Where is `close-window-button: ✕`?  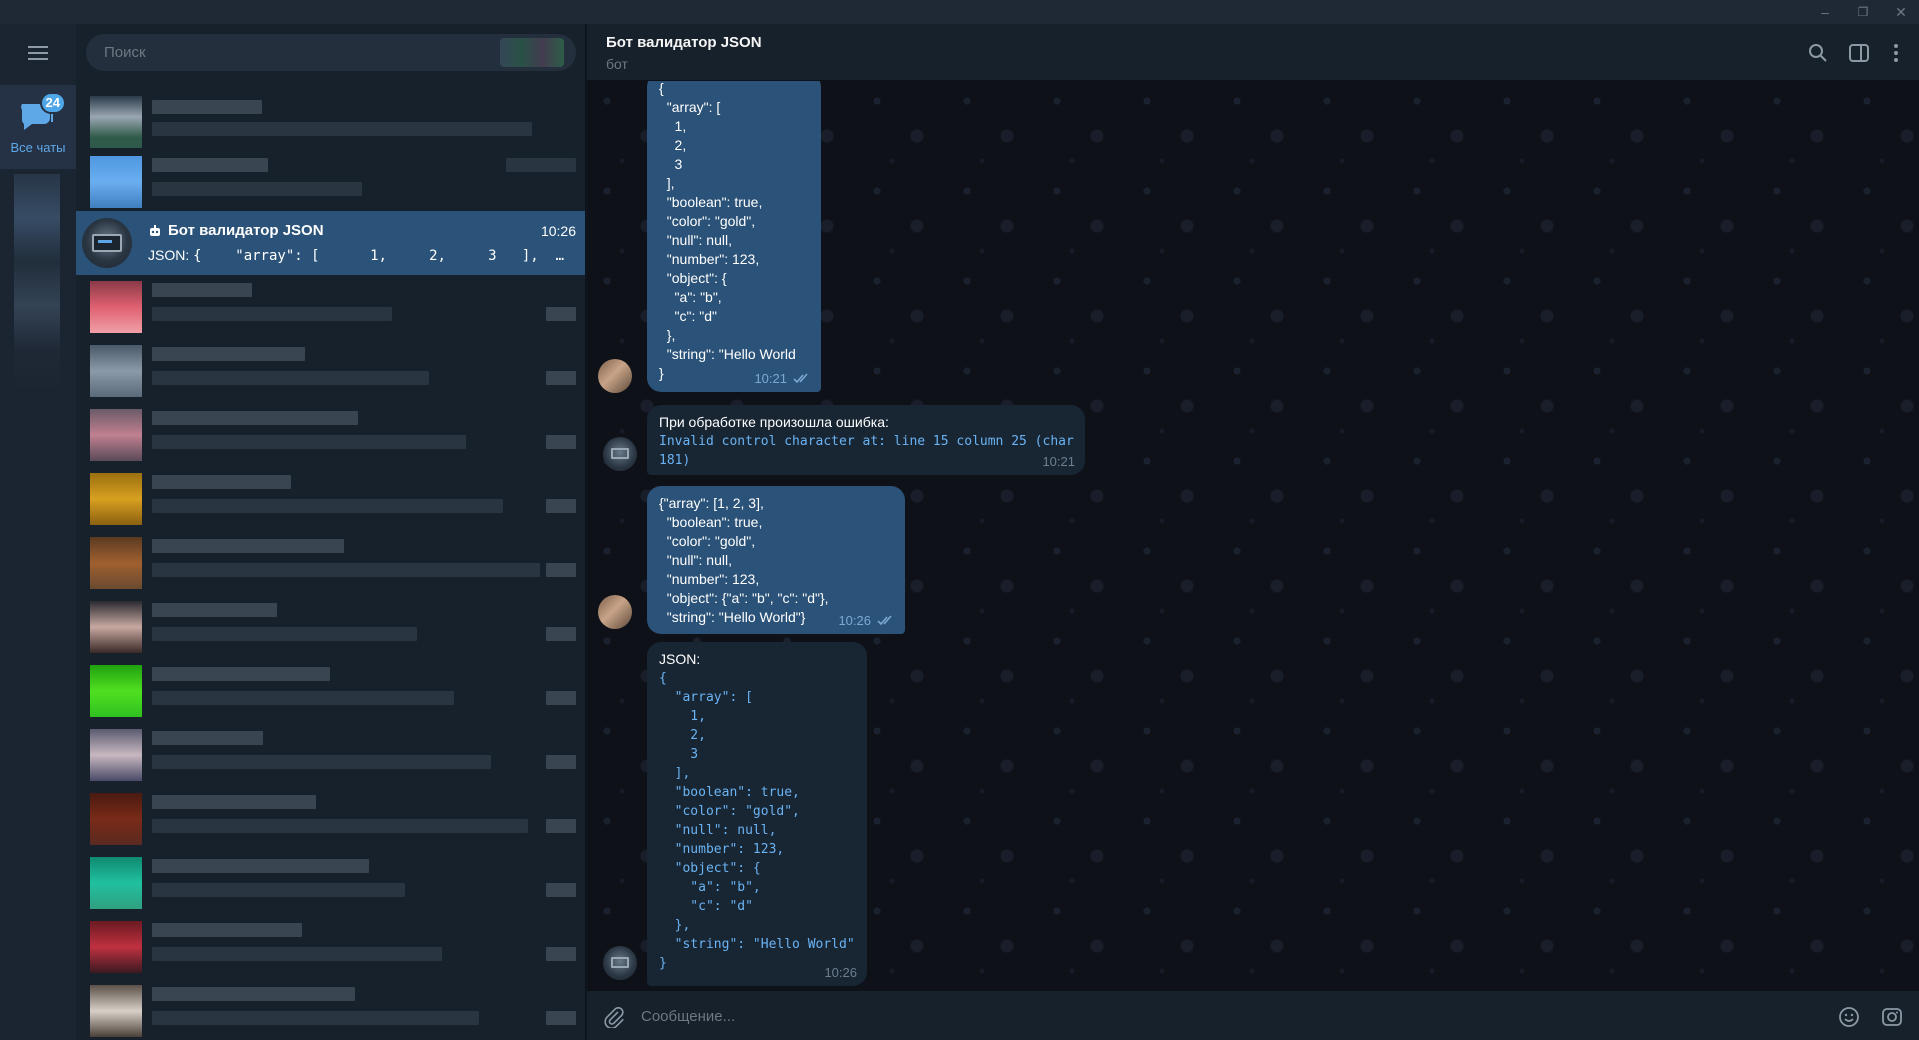
close-window-button: ✕ is located at coordinates (1901, 12).